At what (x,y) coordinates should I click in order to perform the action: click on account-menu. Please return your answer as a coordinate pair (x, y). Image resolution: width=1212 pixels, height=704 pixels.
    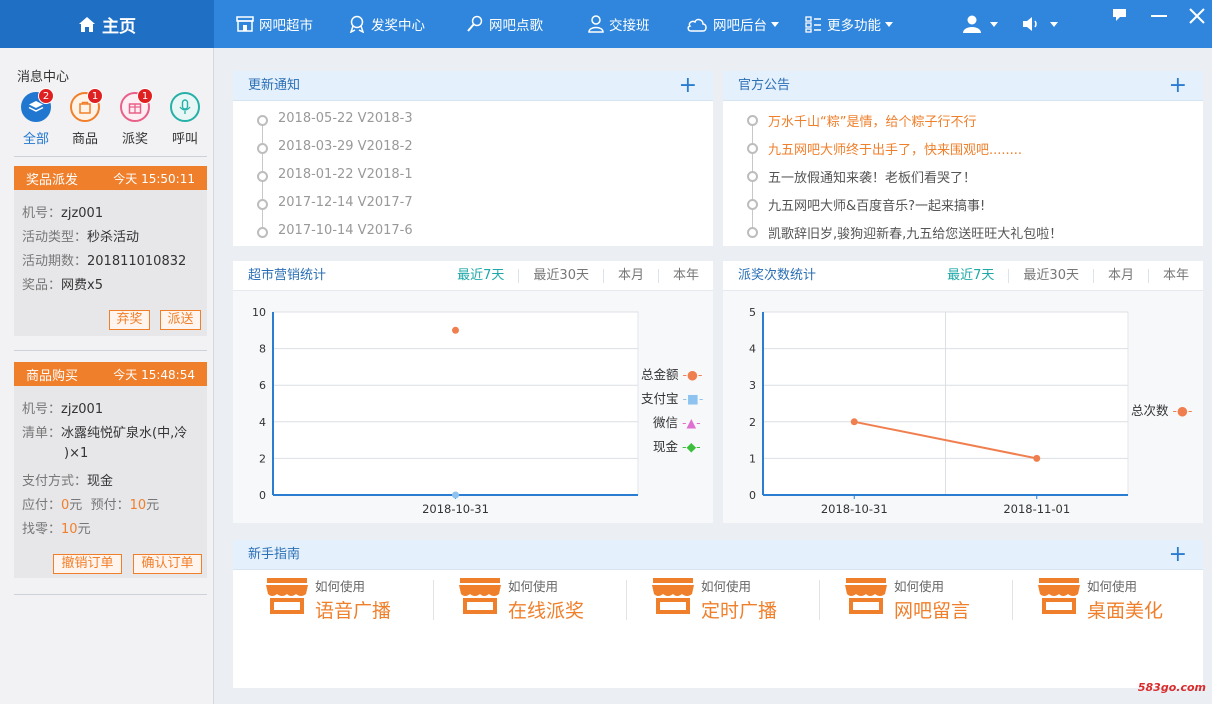
    Looking at the image, I should click on (980, 24).